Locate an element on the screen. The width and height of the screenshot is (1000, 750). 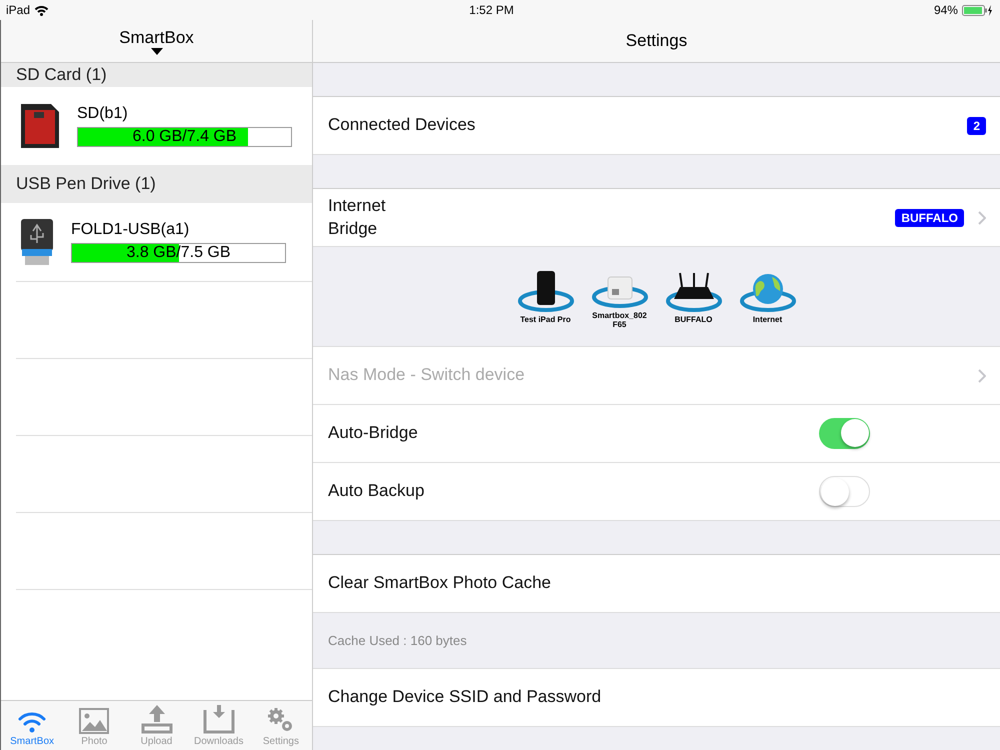
settings-row: Change Device SSID and Password is located at coordinates (656, 698).